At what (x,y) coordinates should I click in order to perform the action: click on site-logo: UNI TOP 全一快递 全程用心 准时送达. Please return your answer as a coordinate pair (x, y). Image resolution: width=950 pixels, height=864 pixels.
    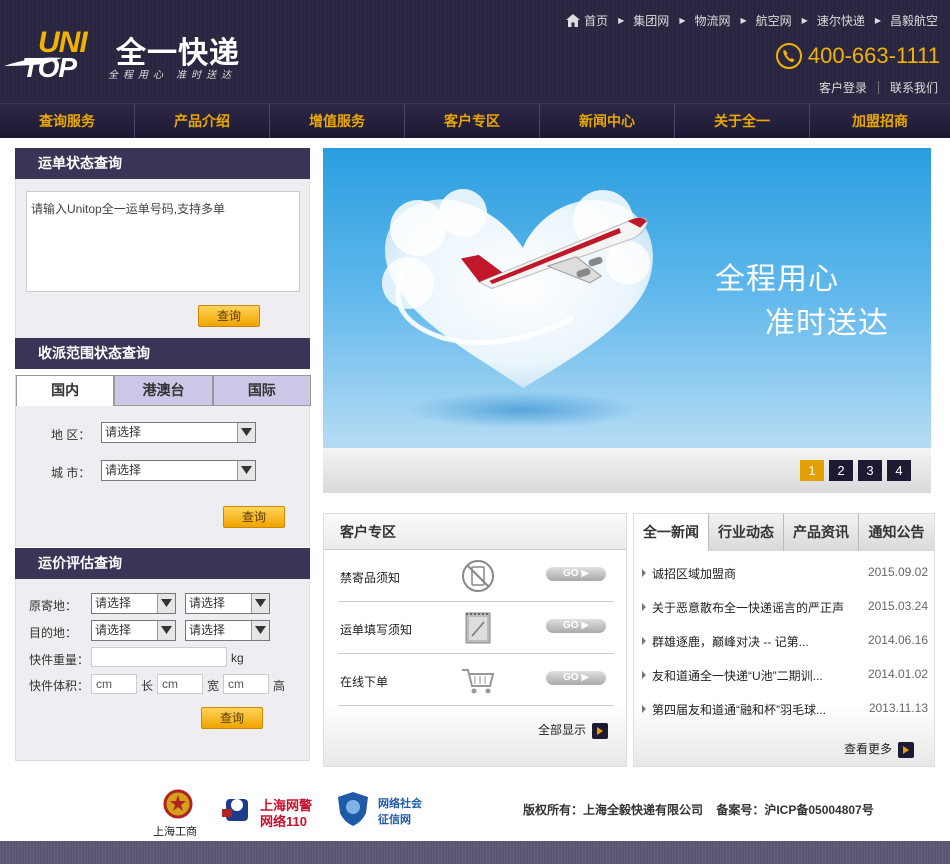
    Looking at the image, I should click on (149, 54).